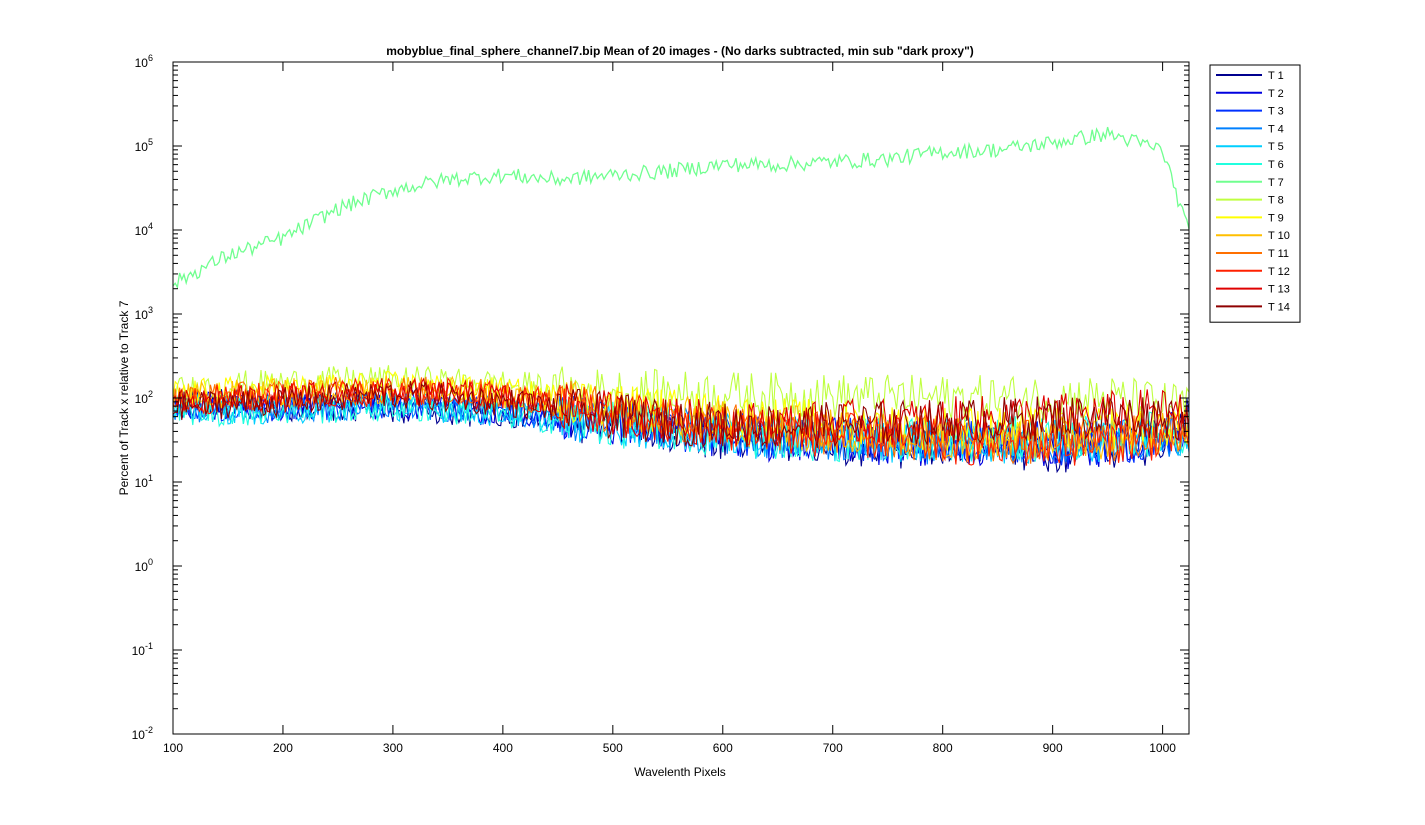 The width and height of the screenshot is (1425, 825). What do you see at coordinates (144, 481) in the screenshot?
I see `y-tick-label-3: 101` at bounding box center [144, 481].